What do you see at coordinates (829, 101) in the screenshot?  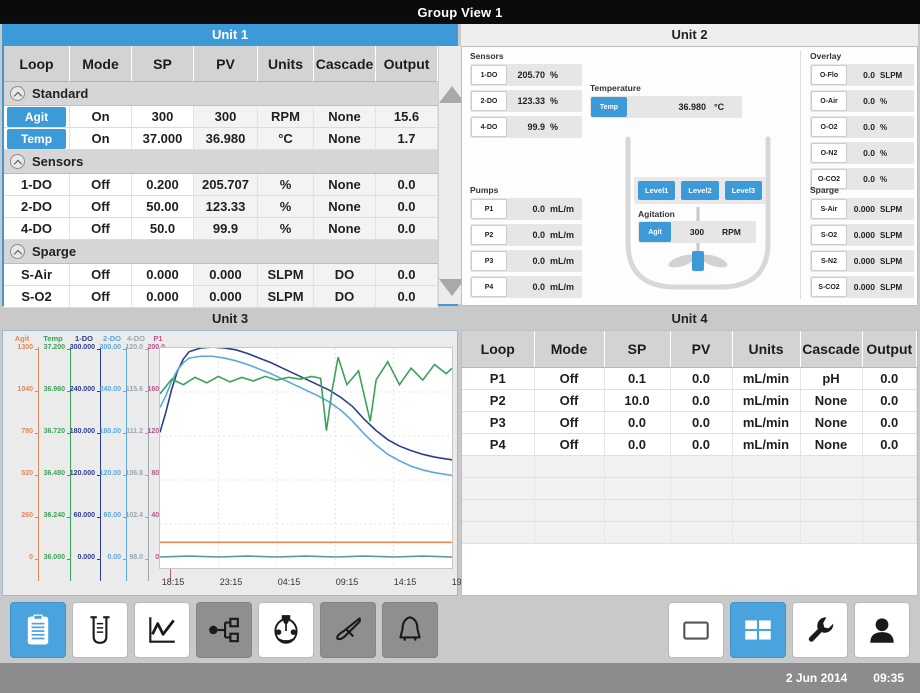 I see `overlay-key: O-Air` at bounding box center [829, 101].